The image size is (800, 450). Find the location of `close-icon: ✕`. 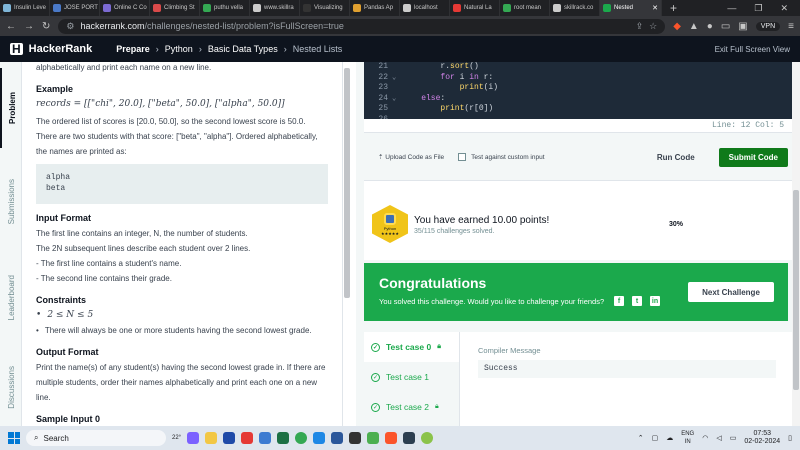

close-icon: ✕ is located at coordinates (784, 8).